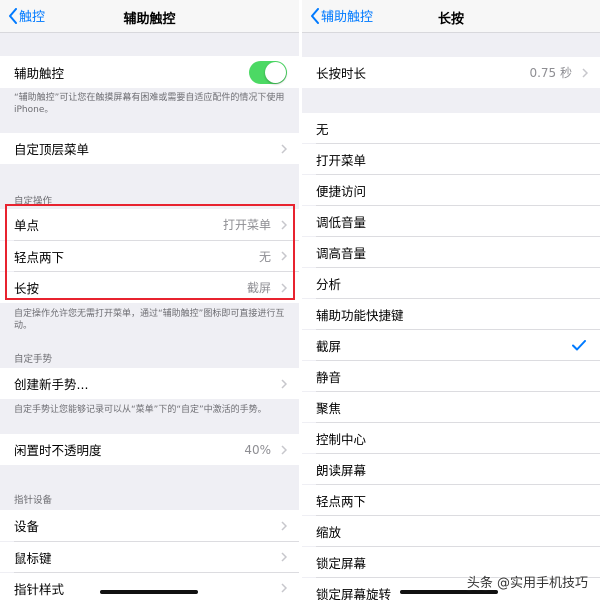 This screenshot has height=600, width=600. I want to click on custom-gestures-header: 自定手势, so click(33, 359).